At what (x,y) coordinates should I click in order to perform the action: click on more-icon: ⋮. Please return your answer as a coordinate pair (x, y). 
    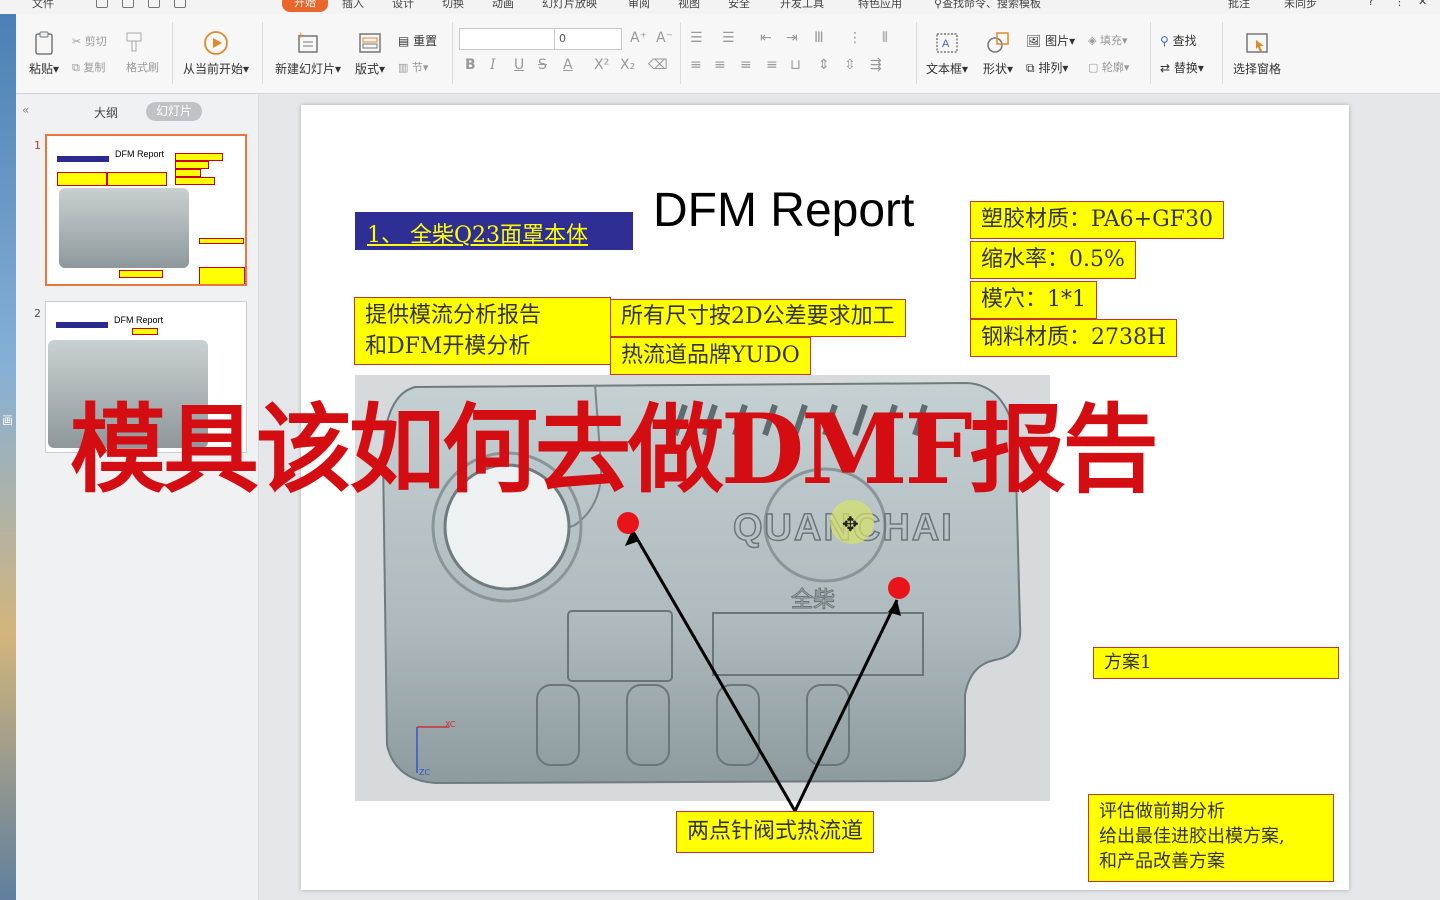
    Looking at the image, I should click on (1399, 4).